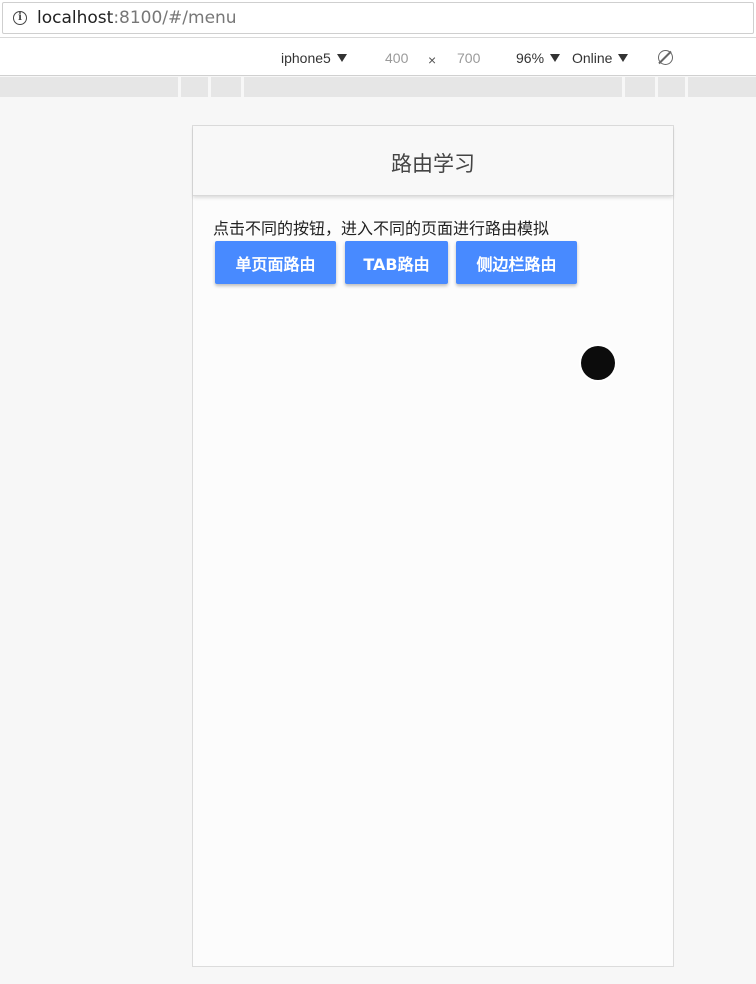 This screenshot has height=984, width=756. Describe the element at coordinates (530, 58) in the screenshot. I see `zoom-select-value: 96%` at that location.